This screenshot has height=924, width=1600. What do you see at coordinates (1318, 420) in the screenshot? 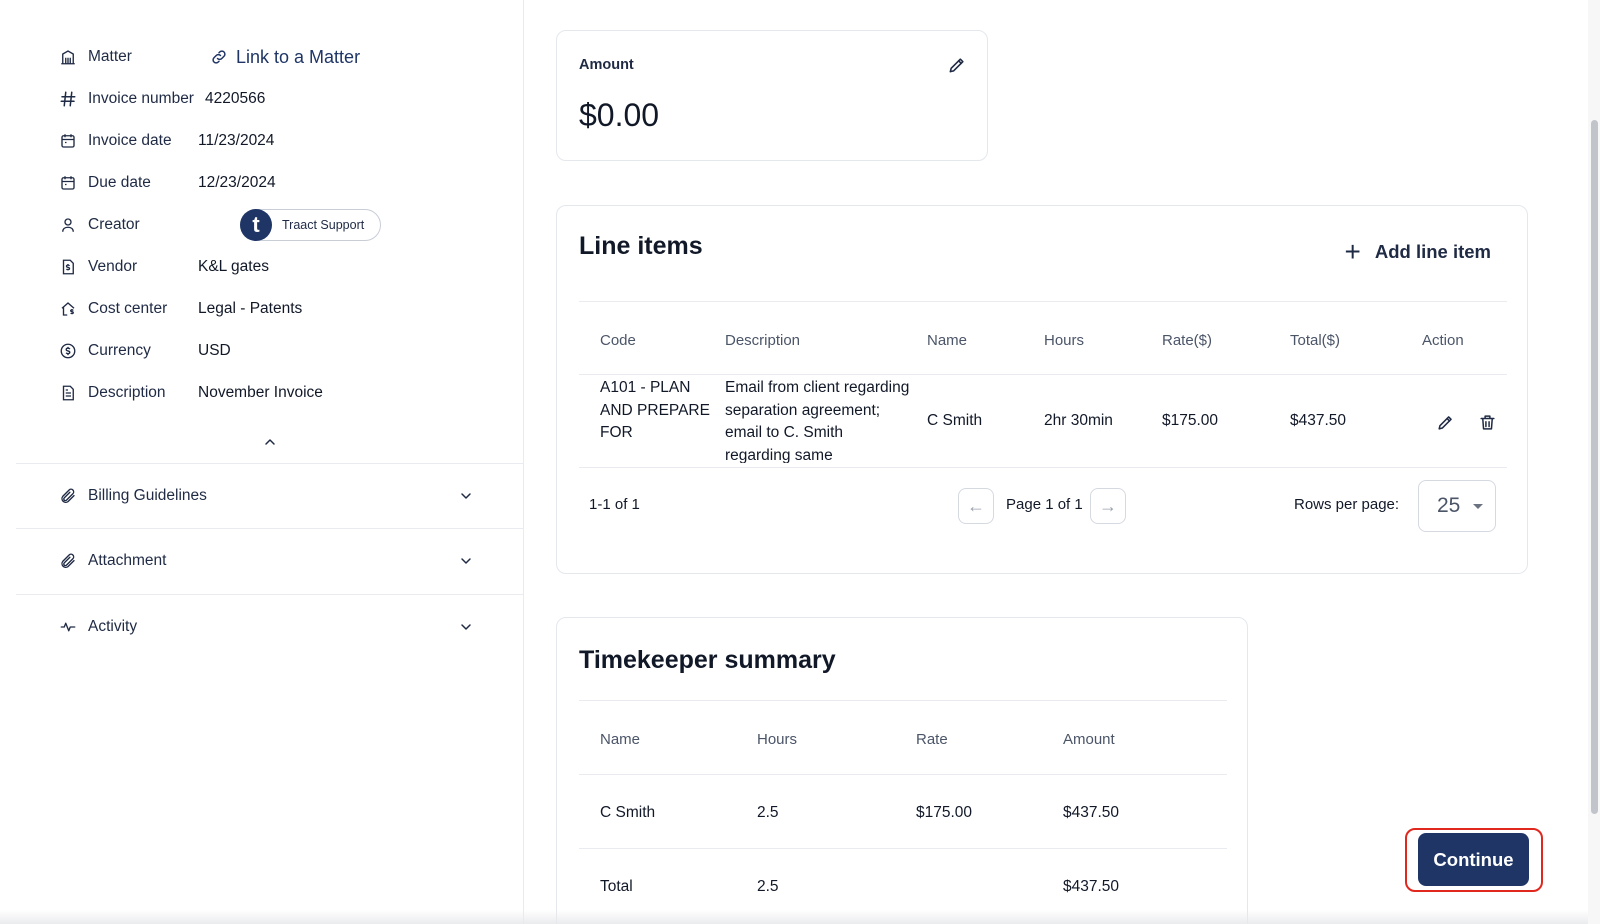
I see `cell-total: $437.50` at bounding box center [1318, 420].